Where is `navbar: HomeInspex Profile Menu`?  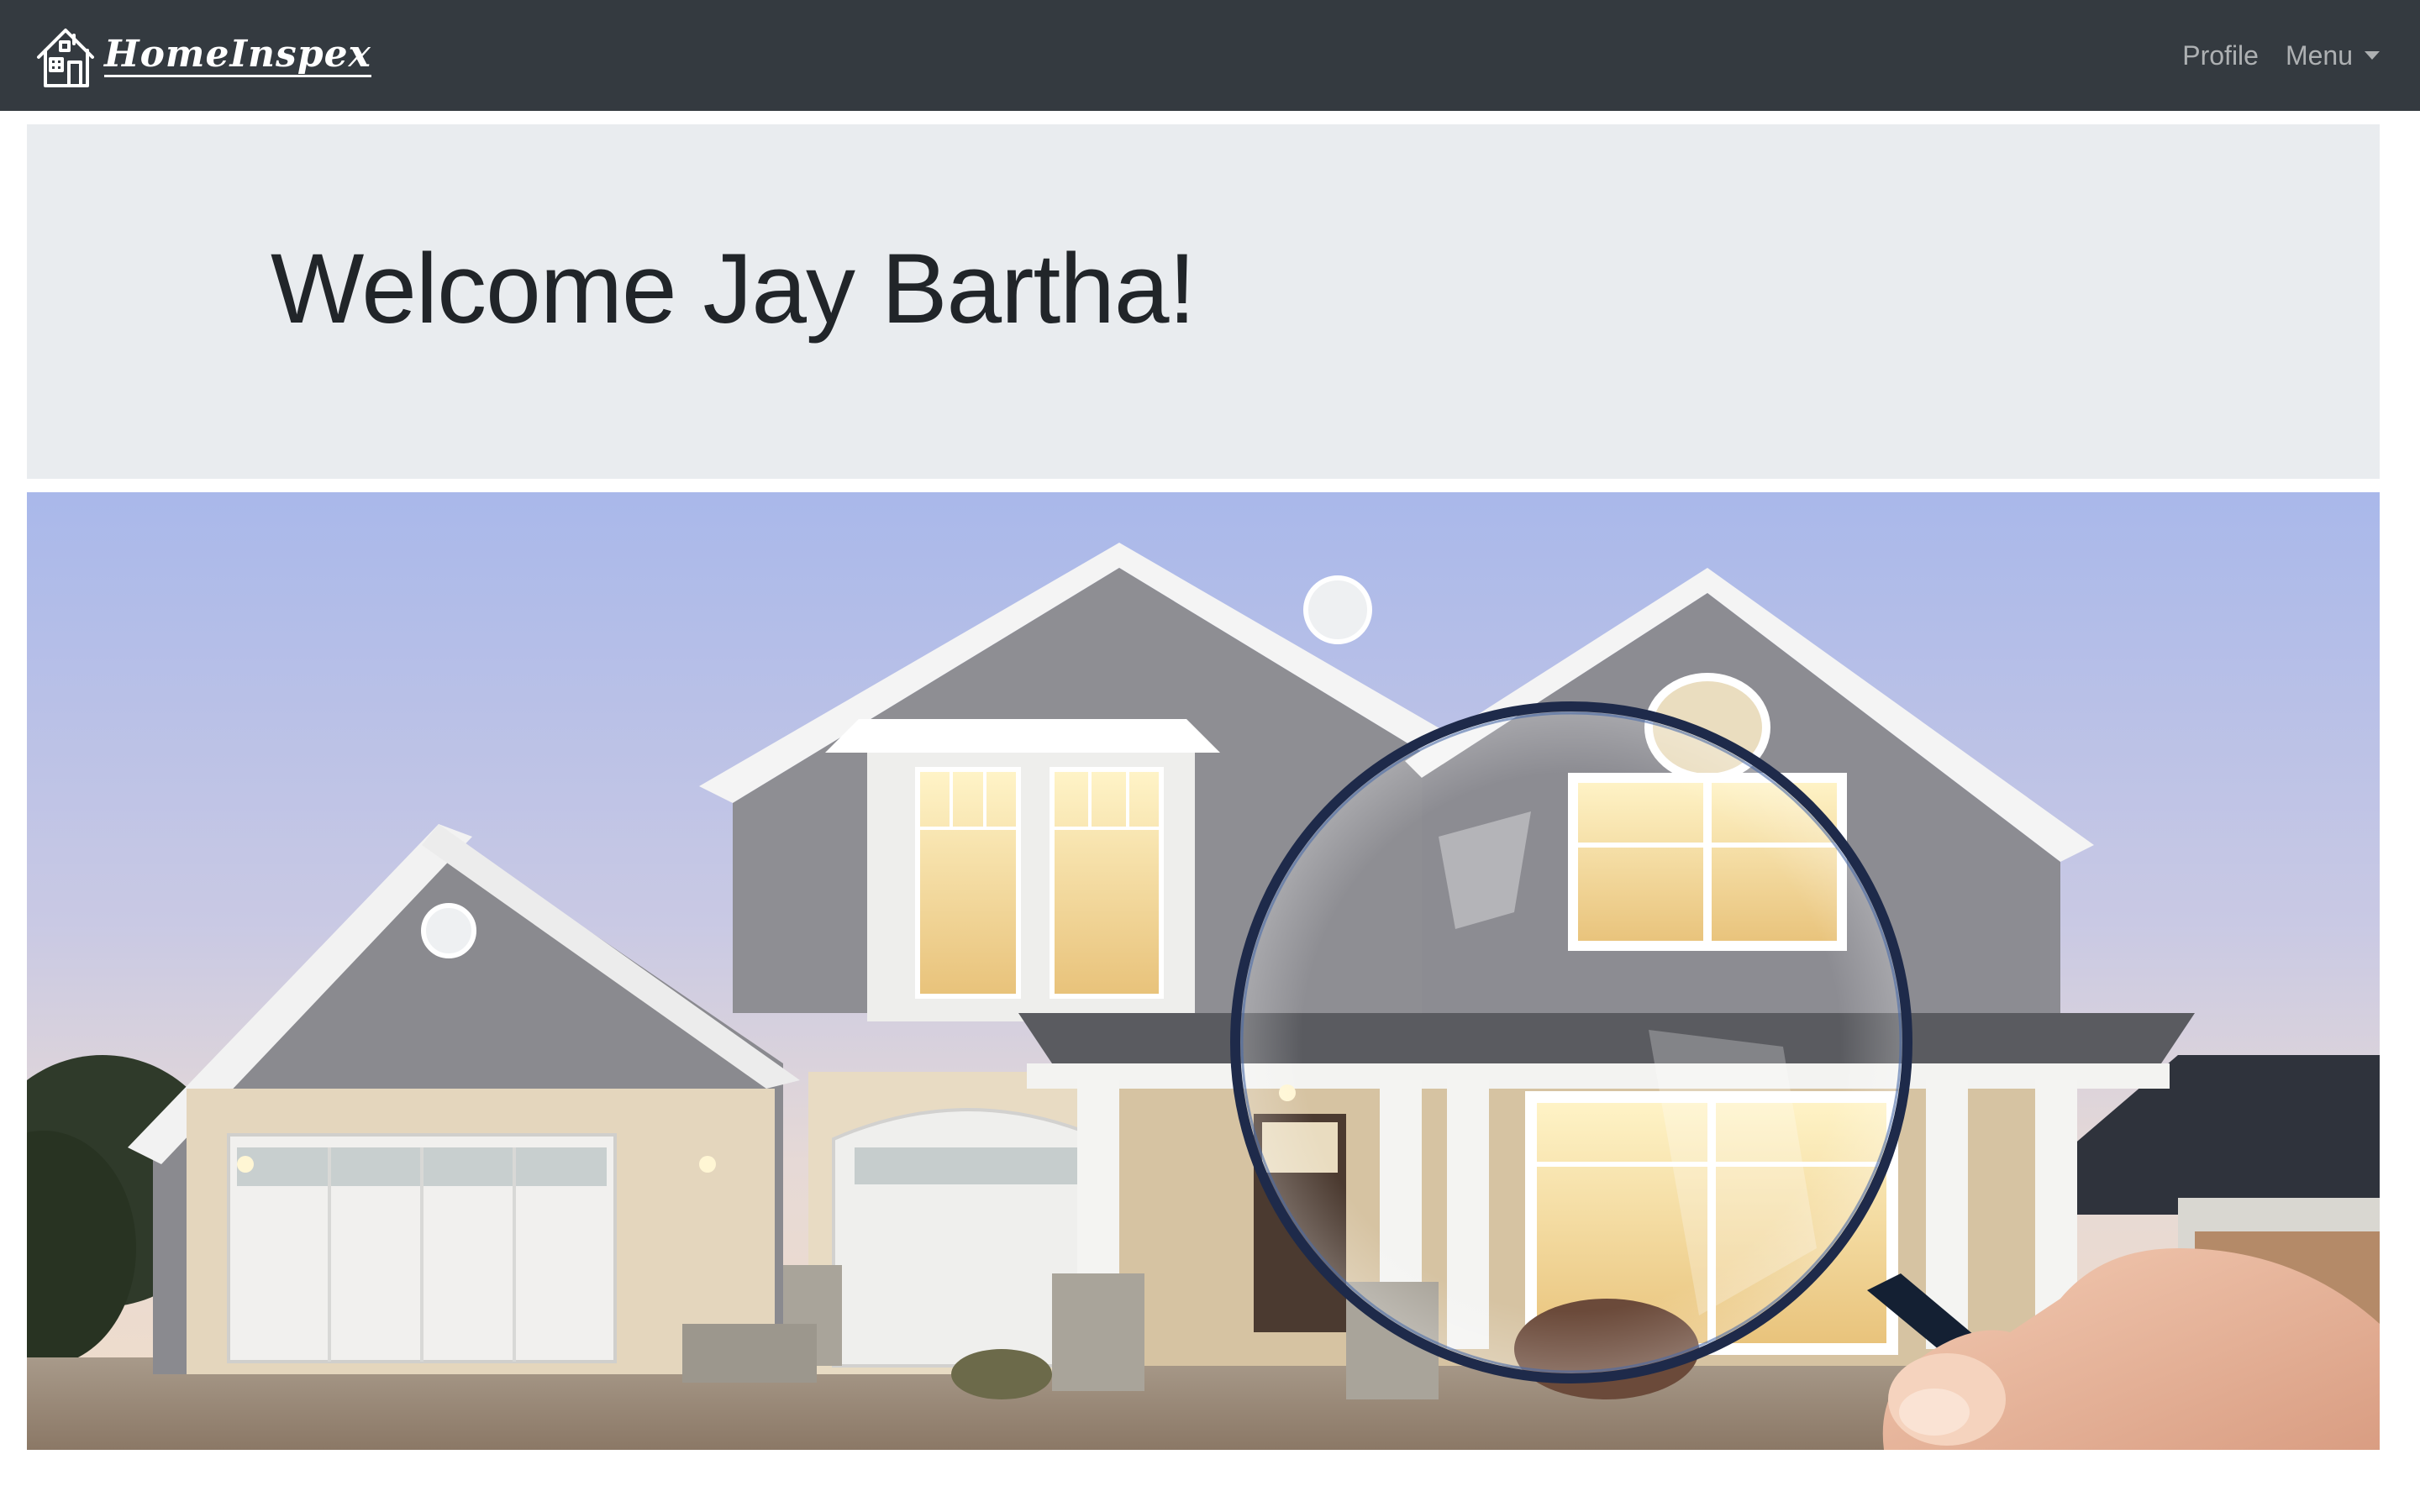 navbar: HomeInspex Profile Menu is located at coordinates (1210, 55).